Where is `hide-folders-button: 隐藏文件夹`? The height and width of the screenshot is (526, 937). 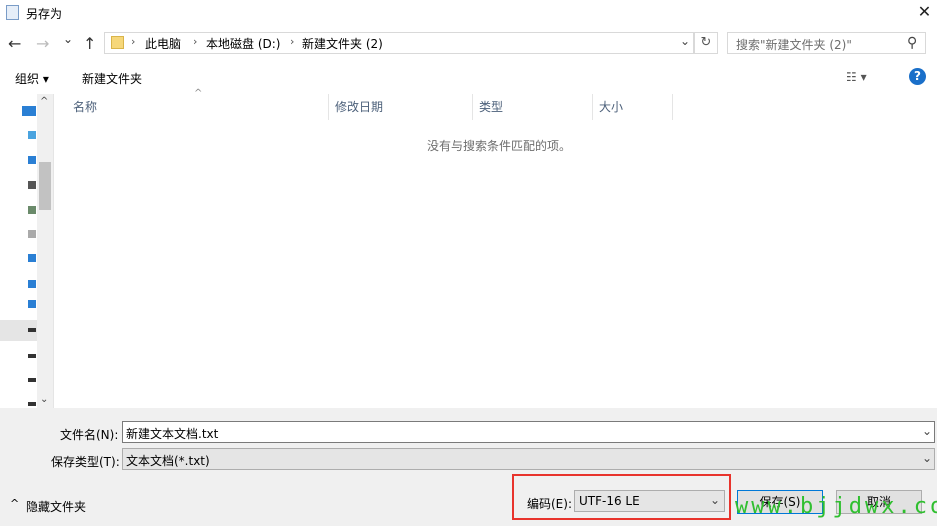
hide-folders-button: 隐藏文件夹 is located at coordinates (56, 506).